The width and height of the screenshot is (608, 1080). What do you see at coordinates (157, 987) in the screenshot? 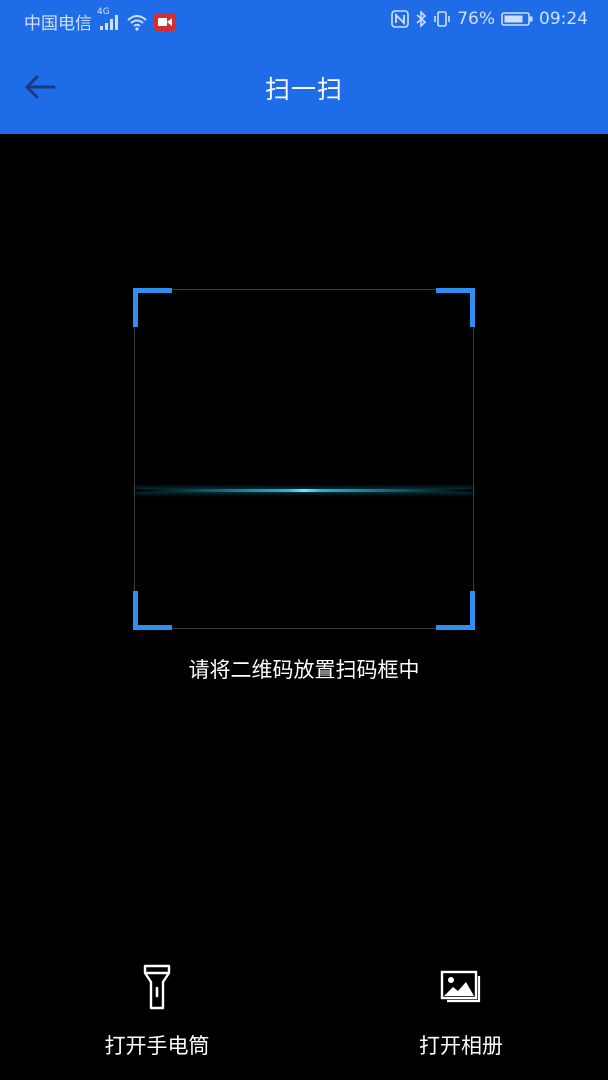
I see `flashlight-icon` at bounding box center [157, 987].